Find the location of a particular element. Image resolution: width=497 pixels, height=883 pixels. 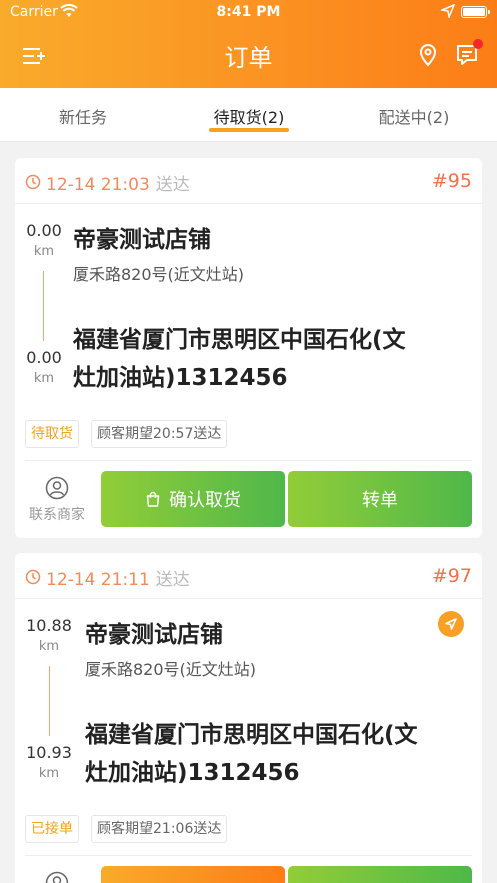

map-pin-icon is located at coordinates (428, 55).